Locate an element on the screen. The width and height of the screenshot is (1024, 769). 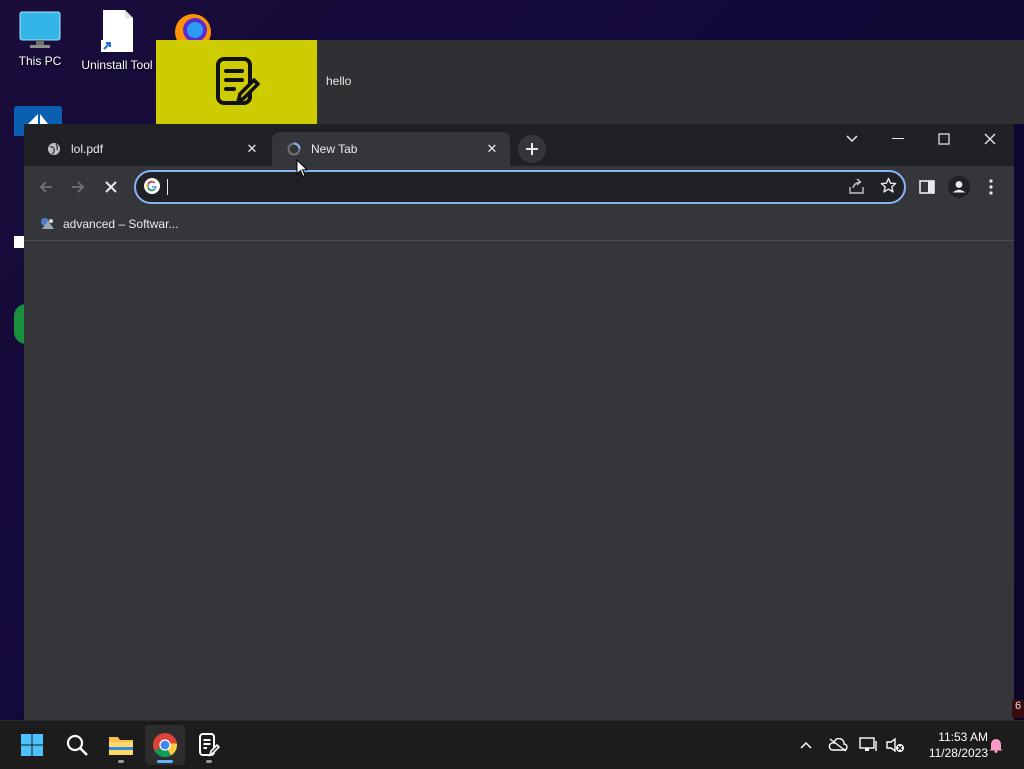
new-tab-button is located at coordinates (532, 149).